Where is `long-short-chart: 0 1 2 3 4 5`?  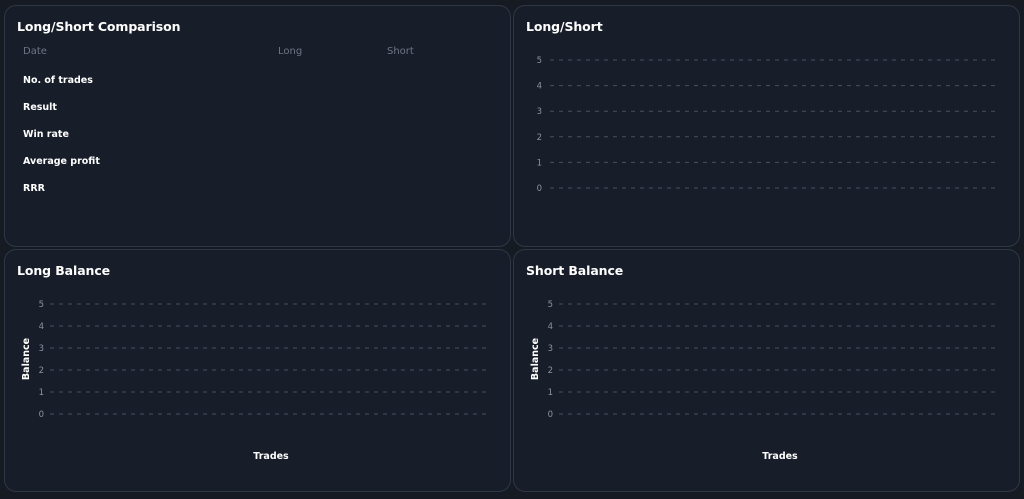
long-short-chart: 0 1 2 3 4 5 is located at coordinates (768, 125).